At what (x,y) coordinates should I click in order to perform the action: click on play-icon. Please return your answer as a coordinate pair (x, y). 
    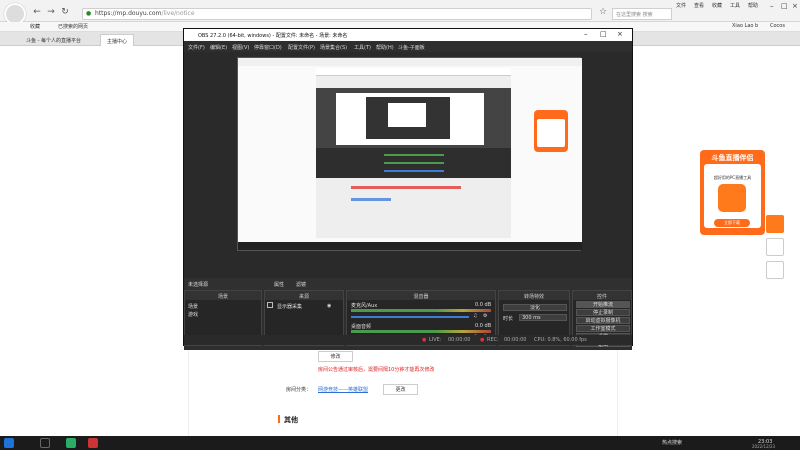
    Looking at the image, I should click on (775, 224).